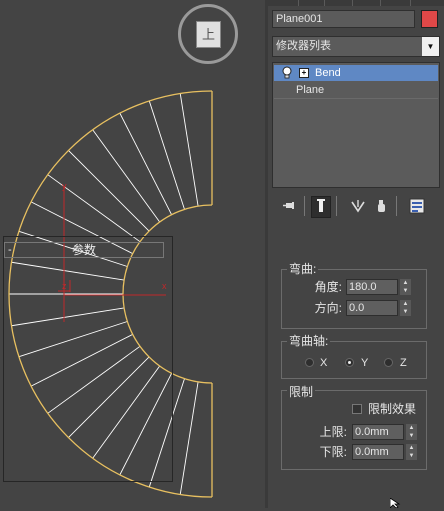 Image resolution: width=444 pixels, height=511 pixels. Describe the element at coordinates (309, 341) in the screenshot. I see `bend-axis-group-label: 弯曲轴:` at that location.